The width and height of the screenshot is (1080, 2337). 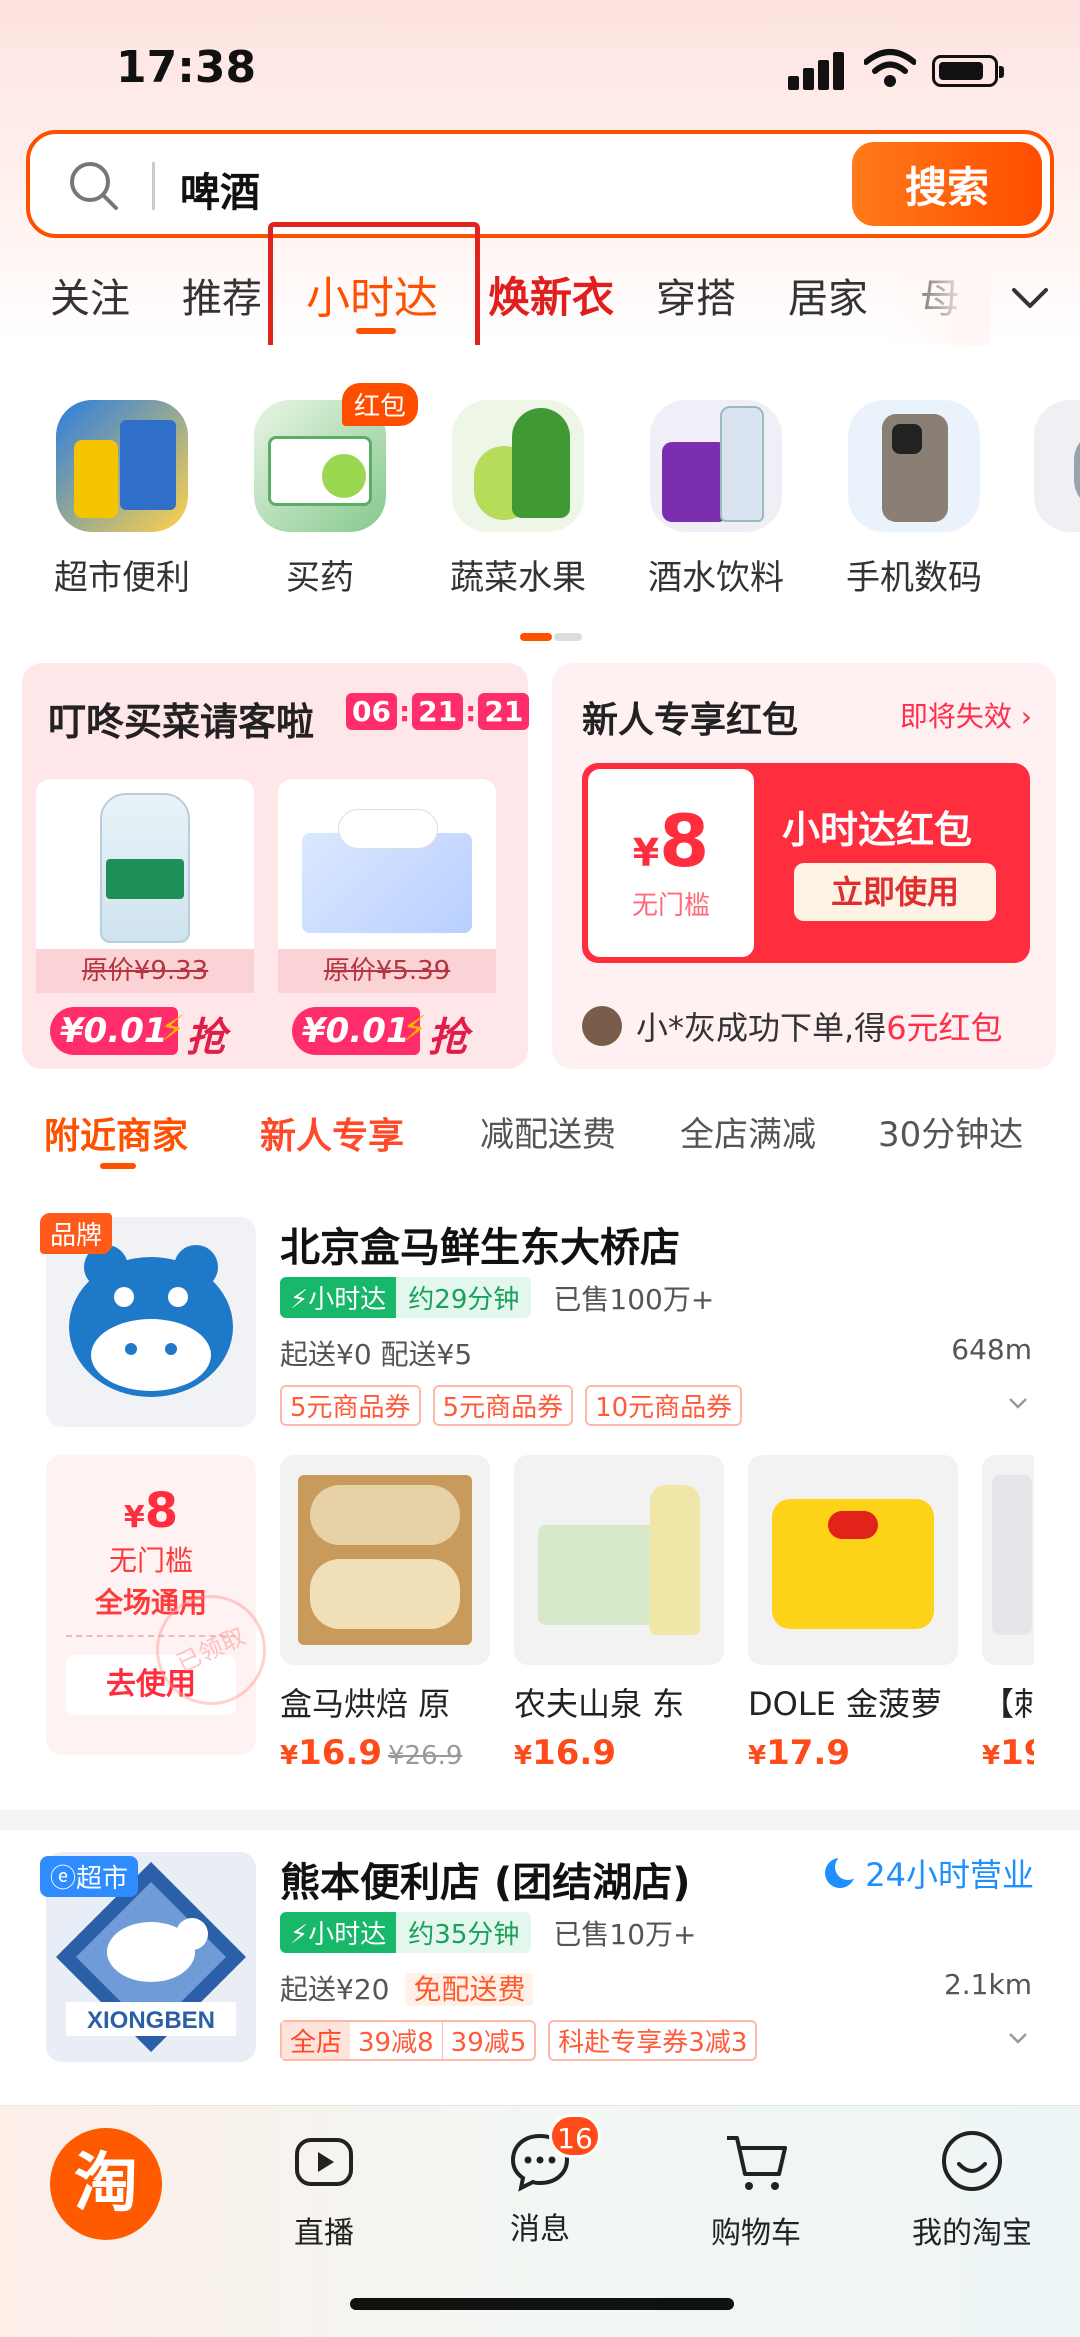 What do you see at coordinates (690, 720) in the screenshot?
I see `new-user-title: 新人专享红包` at bounding box center [690, 720].